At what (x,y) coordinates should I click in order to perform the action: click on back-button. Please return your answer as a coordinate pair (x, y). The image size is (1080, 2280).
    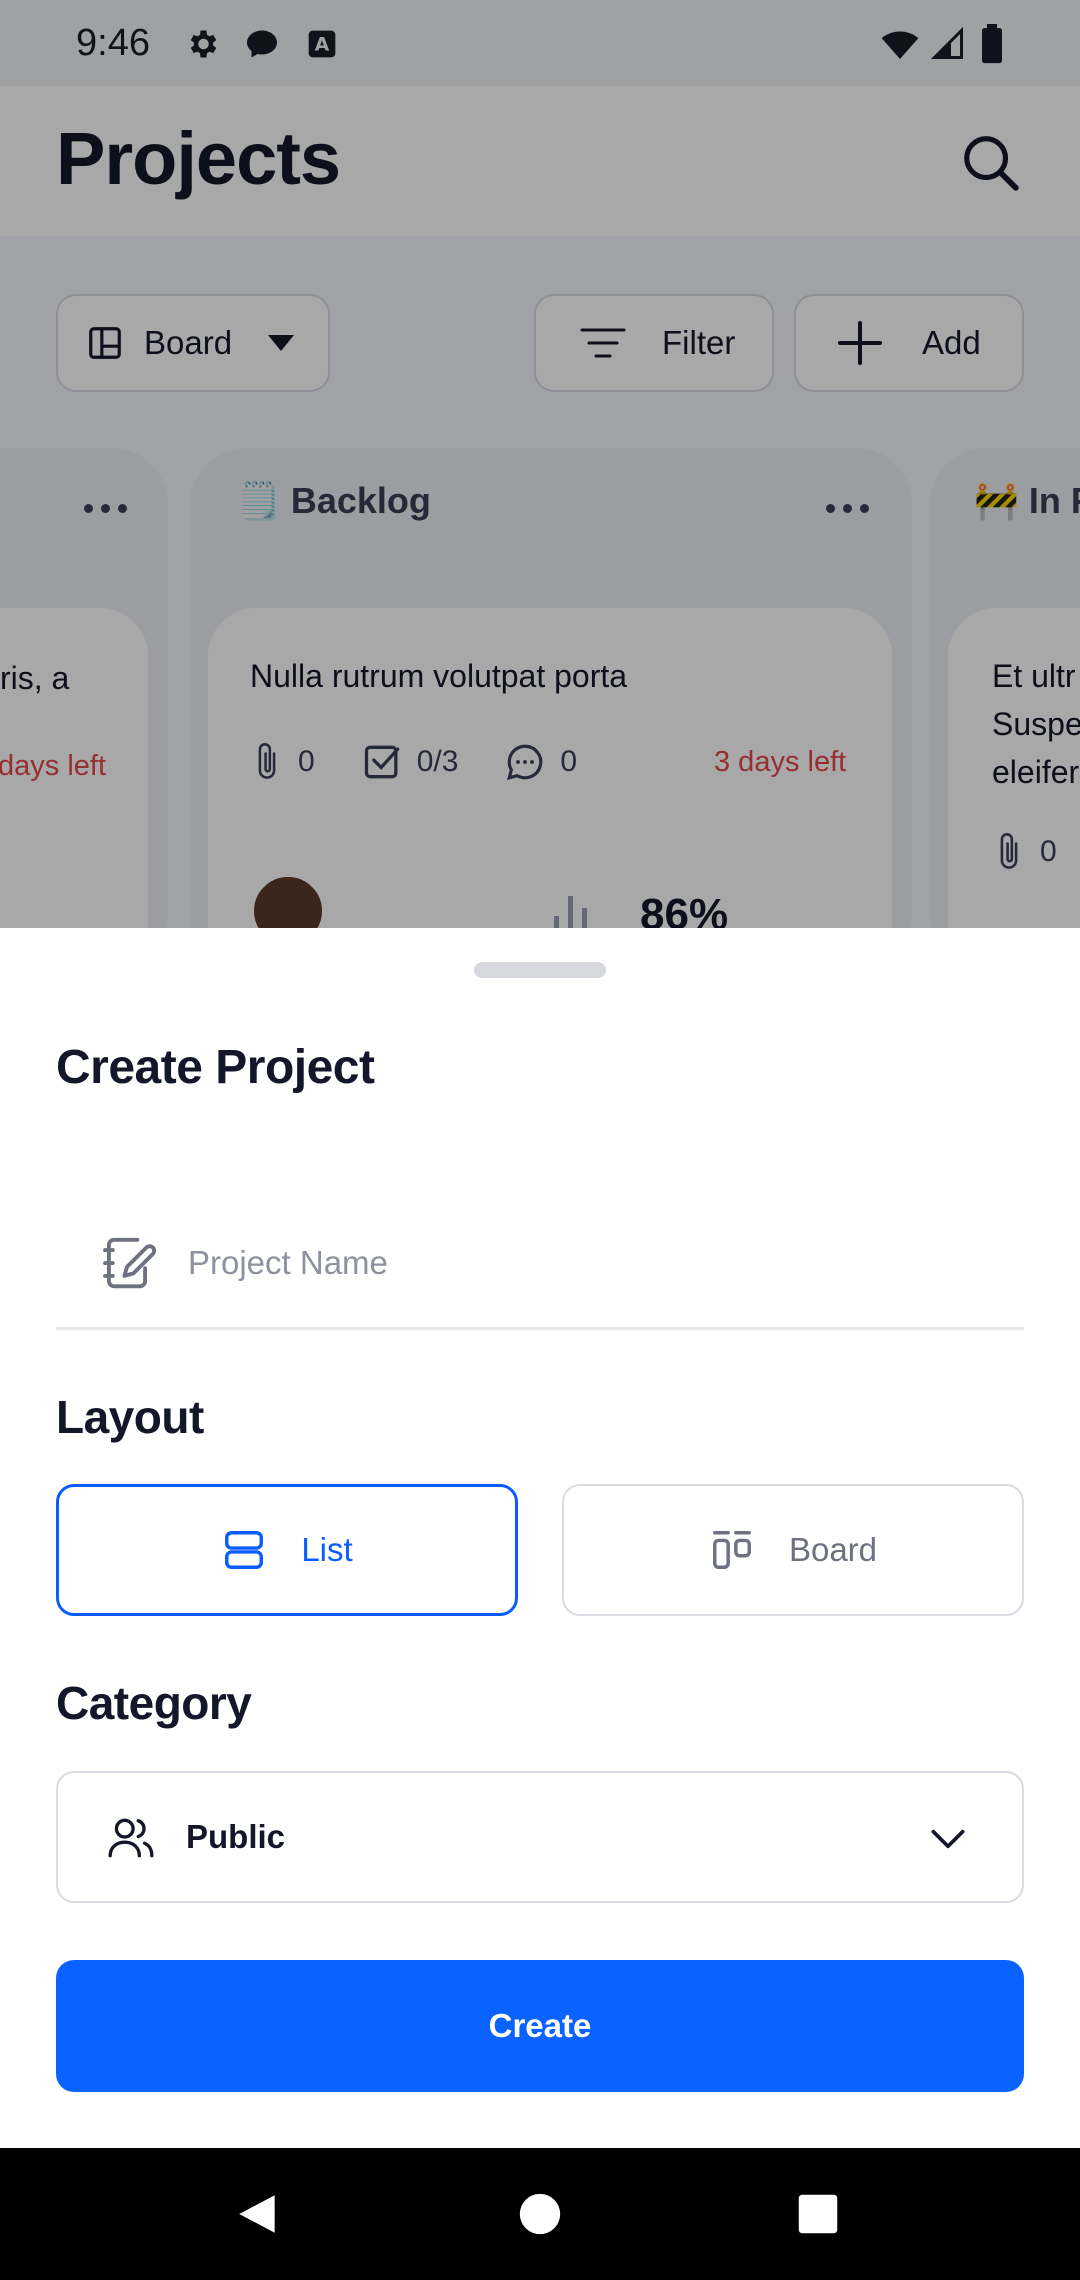
    Looking at the image, I should click on (258, 2214).